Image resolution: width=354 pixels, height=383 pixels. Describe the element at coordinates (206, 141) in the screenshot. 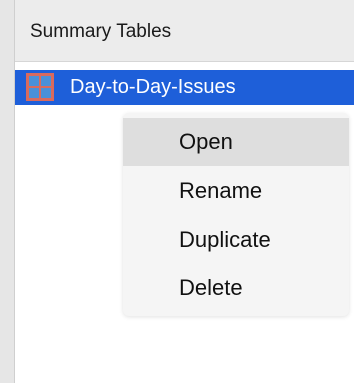

I see `menu-item-label: Open` at that location.